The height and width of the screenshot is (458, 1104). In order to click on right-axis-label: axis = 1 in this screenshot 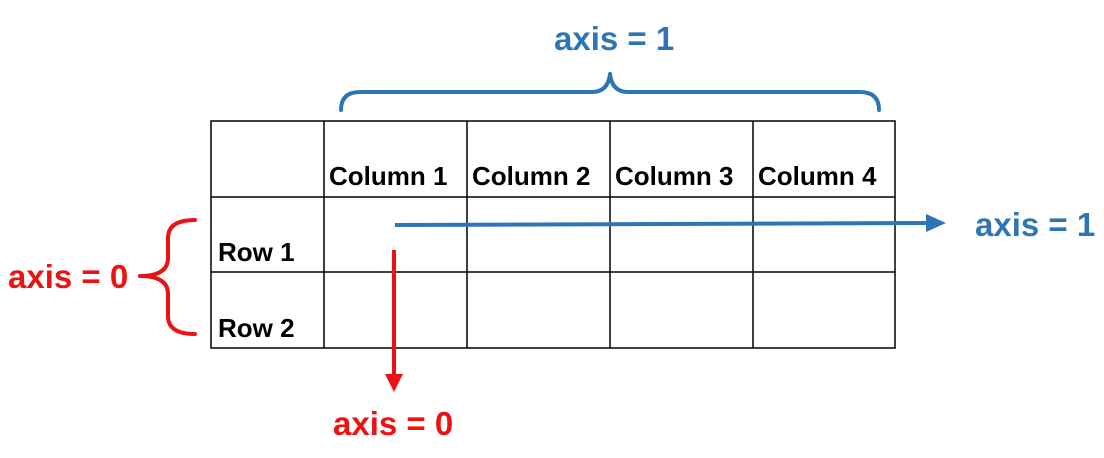, I will do `click(1035, 224)`.